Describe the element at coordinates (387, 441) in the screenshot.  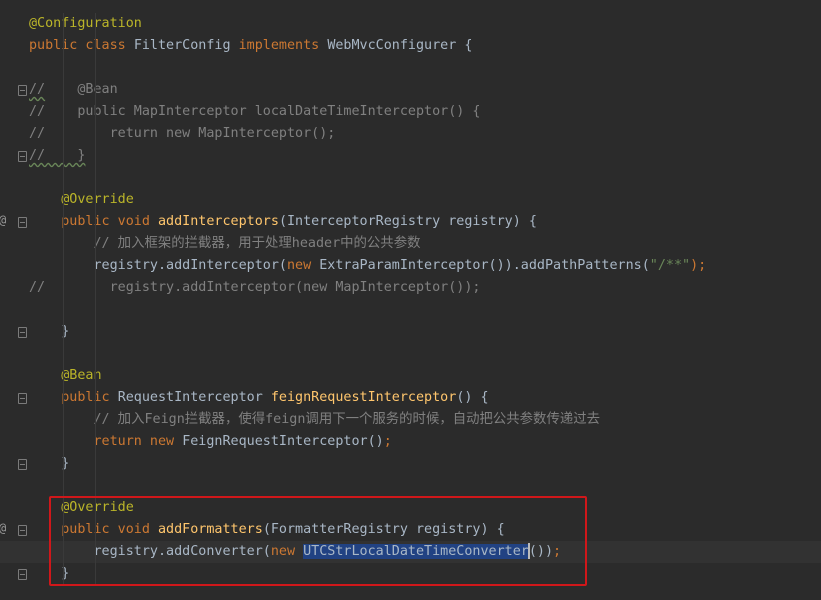
I see `code-token: ;` at that location.